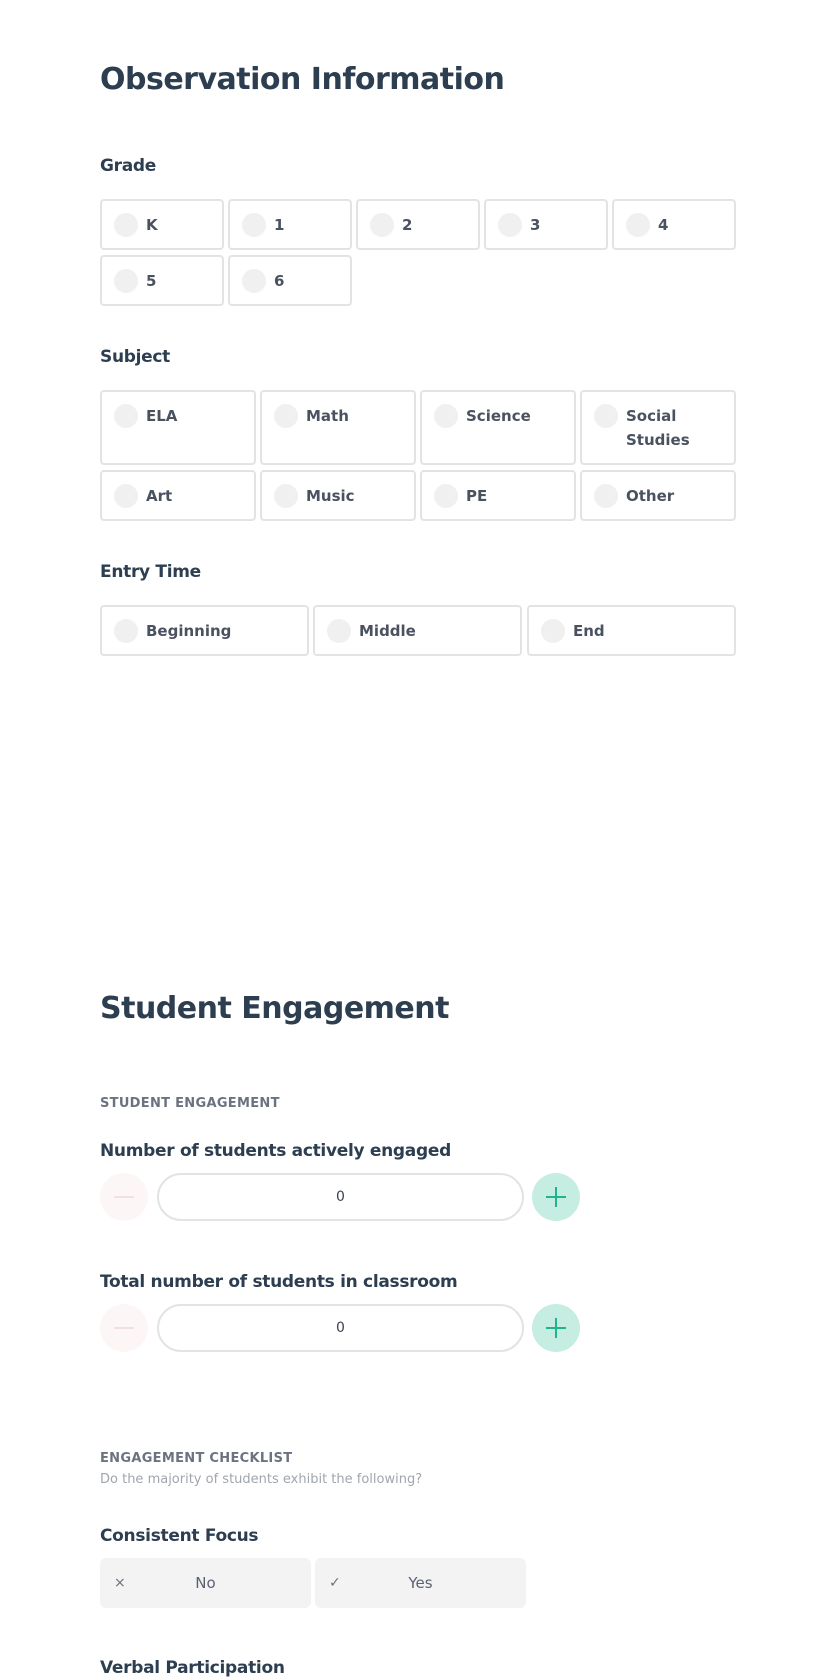 The image size is (840, 1680). I want to click on subject-option-ela: ELA, so click(178, 427).